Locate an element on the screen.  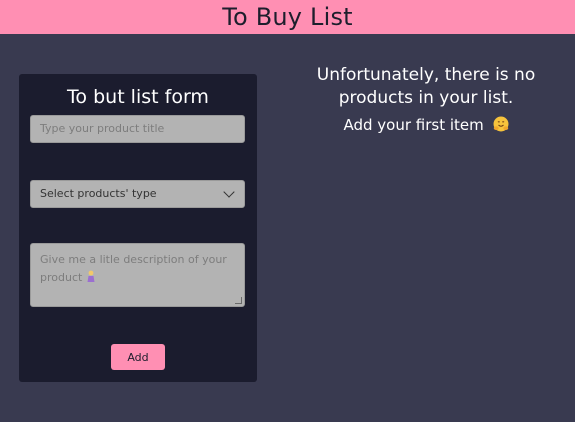
hugging-face-icon is located at coordinates (501, 124).